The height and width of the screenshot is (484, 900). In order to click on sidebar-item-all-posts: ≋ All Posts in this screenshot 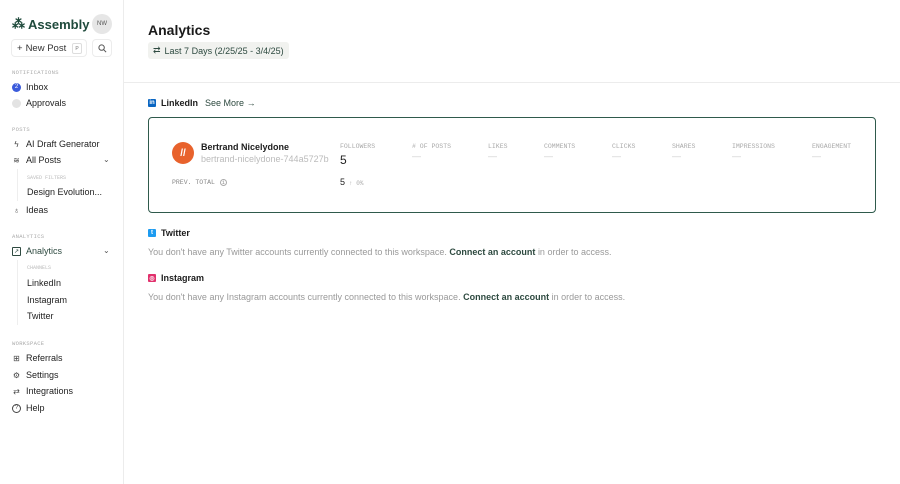, I will do `click(36, 160)`.